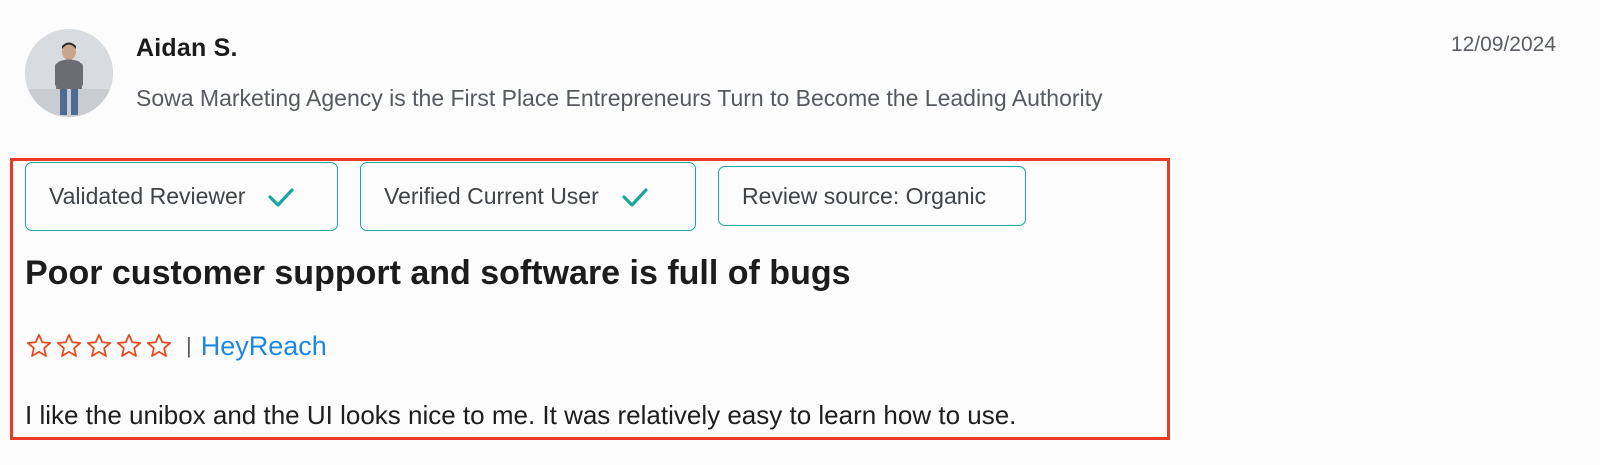  What do you see at coordinates (491, 196) in the screenshot?
I see `badge-label: Verified Current User` at bounding box center [491, 196].